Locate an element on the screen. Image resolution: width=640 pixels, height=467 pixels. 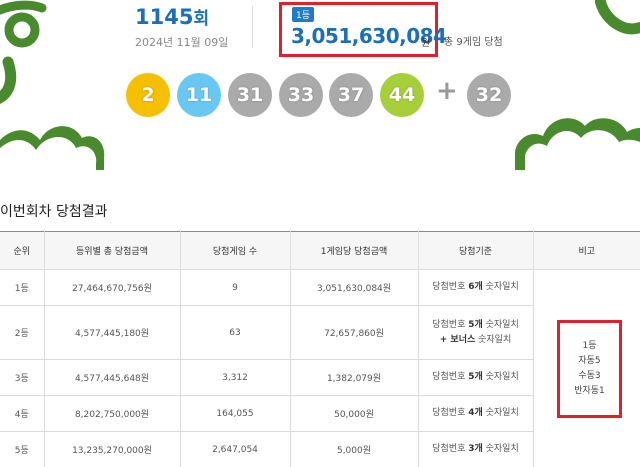
header-per-game-amount: 1게임당 당첨금액 is located at coordinates (354, 250).